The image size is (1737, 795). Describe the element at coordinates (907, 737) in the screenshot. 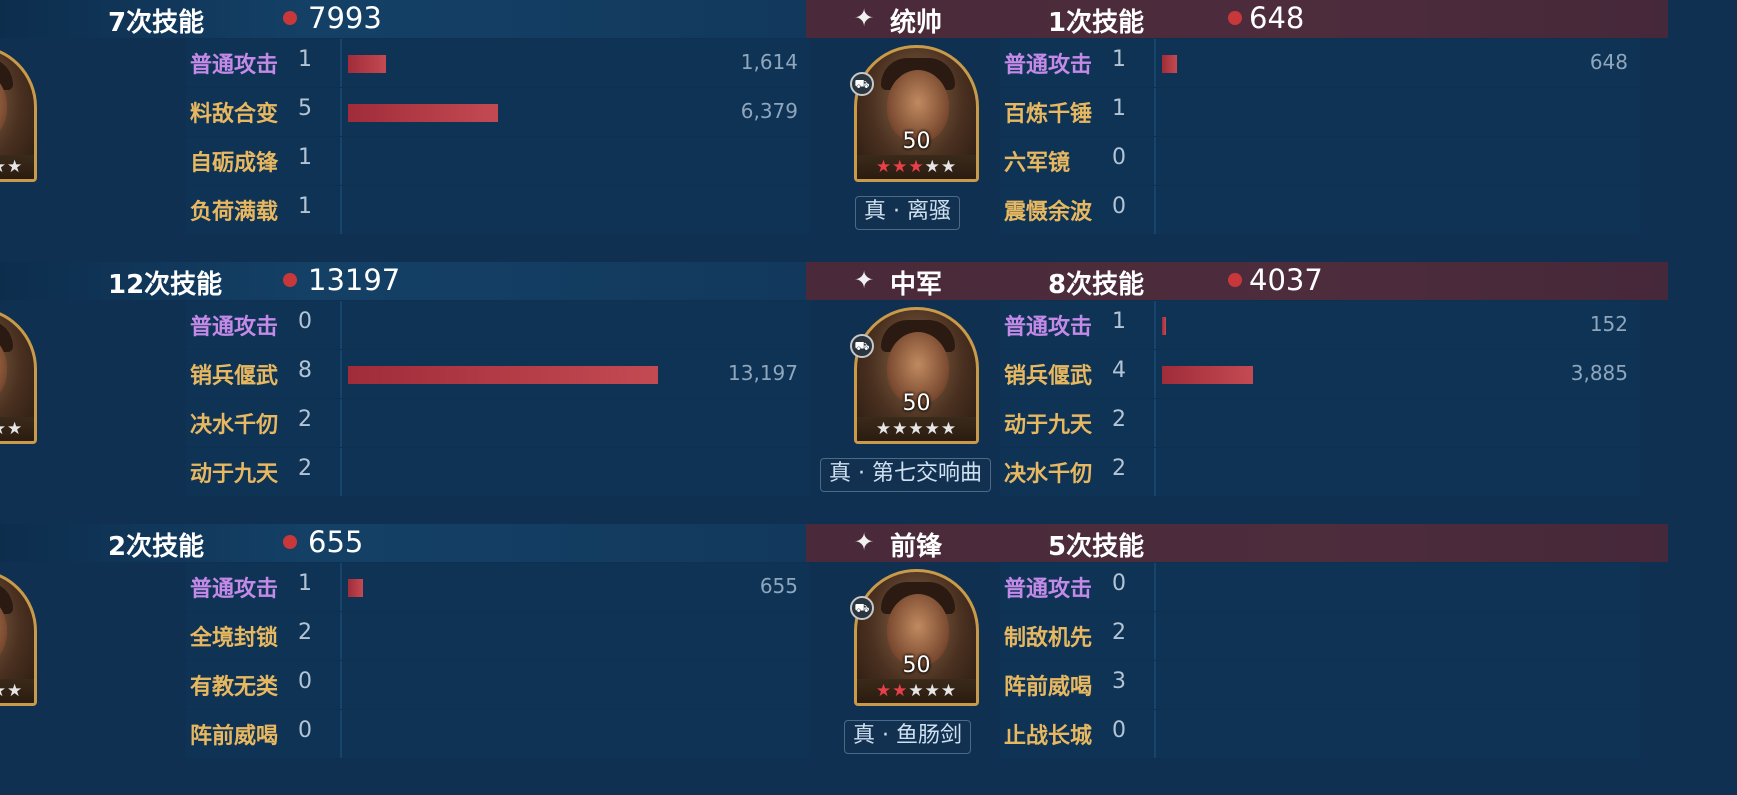

I see `treasure-label: 真 · 鱼肠剑` at that location.